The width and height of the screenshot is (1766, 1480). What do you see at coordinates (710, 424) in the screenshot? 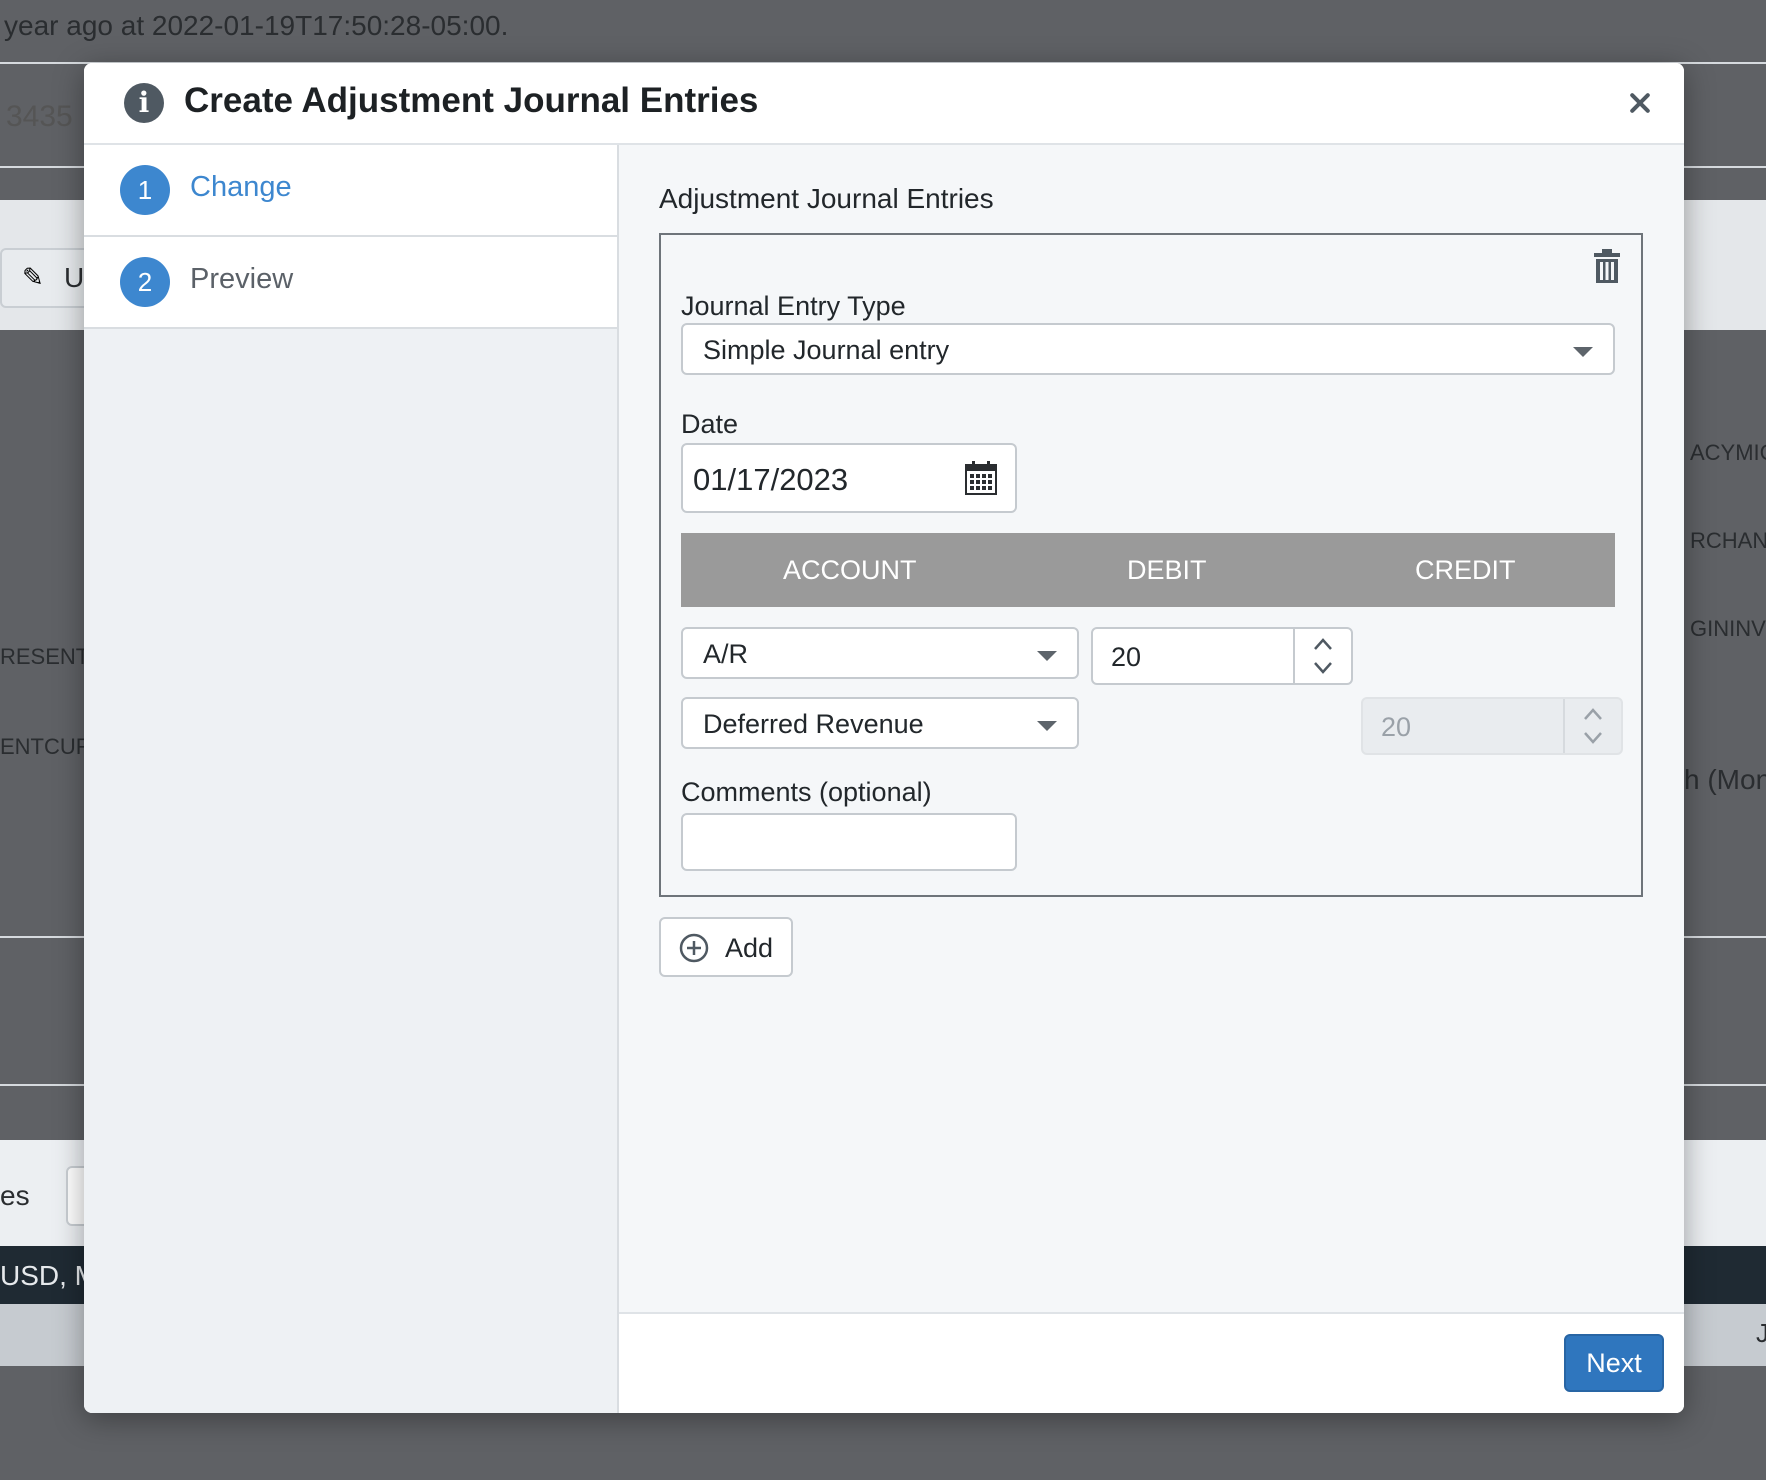
I see `date-label: Date` at bounding box center [710, 424].